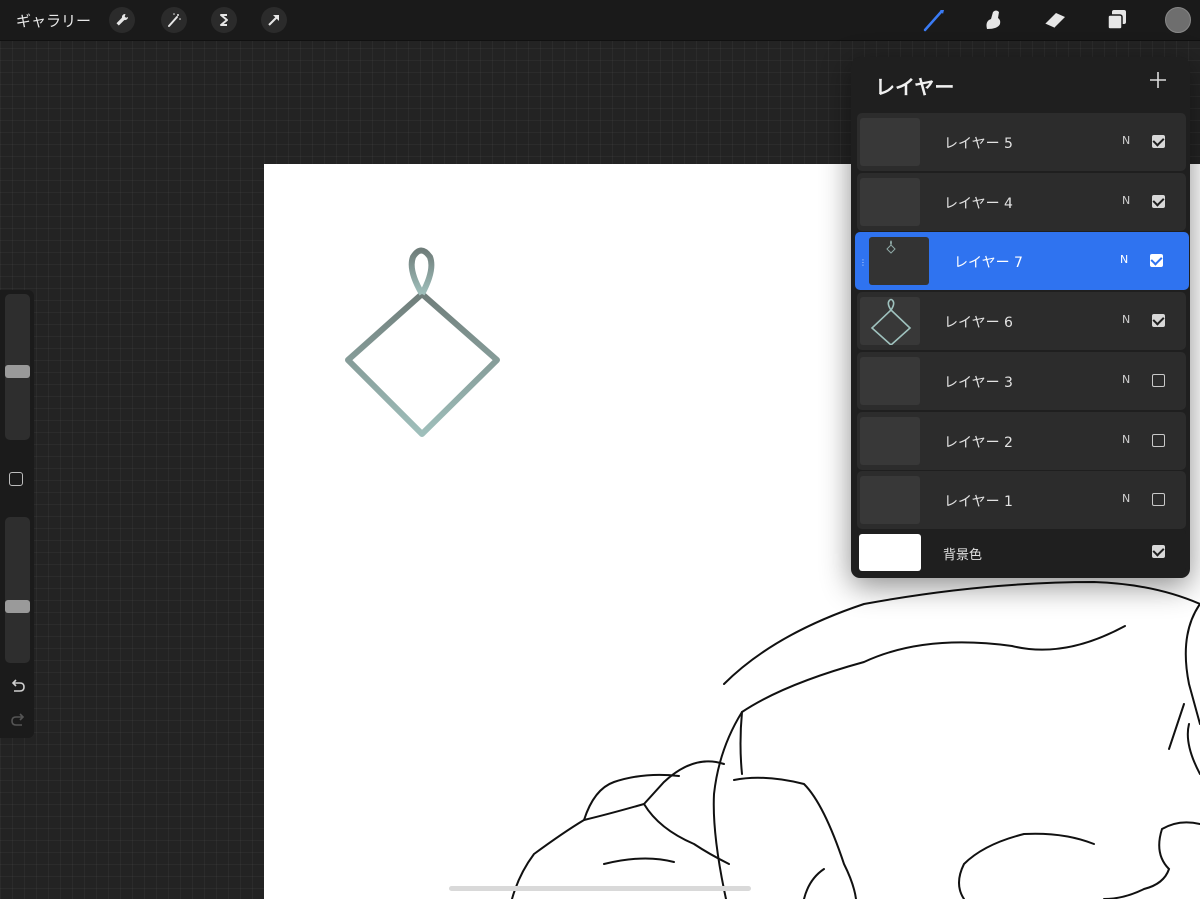 The image size is (1200, 899). I want to click on layer-row-2: レイヤー 2 N, so click(1021, 441).